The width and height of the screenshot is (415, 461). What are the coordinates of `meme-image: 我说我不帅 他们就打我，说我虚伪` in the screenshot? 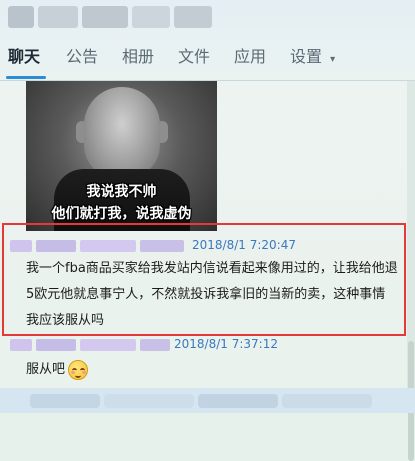 It's located at (121, 156).